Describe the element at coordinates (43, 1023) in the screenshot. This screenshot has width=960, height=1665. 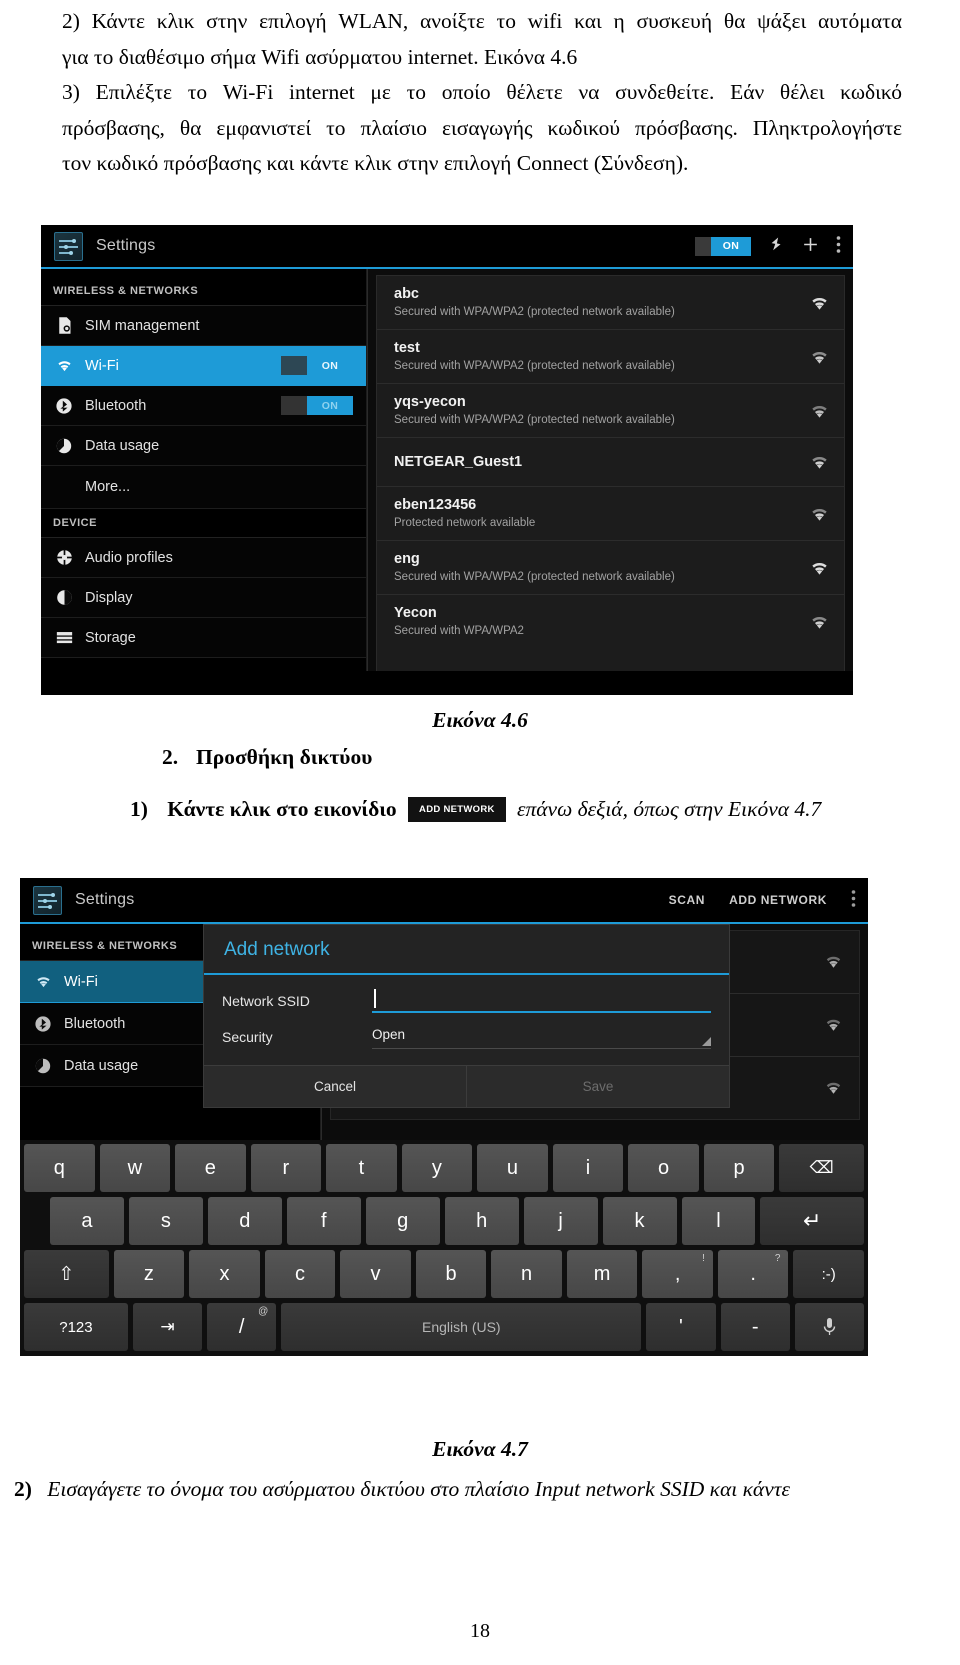
I see `bluetooth-icon` at that location.